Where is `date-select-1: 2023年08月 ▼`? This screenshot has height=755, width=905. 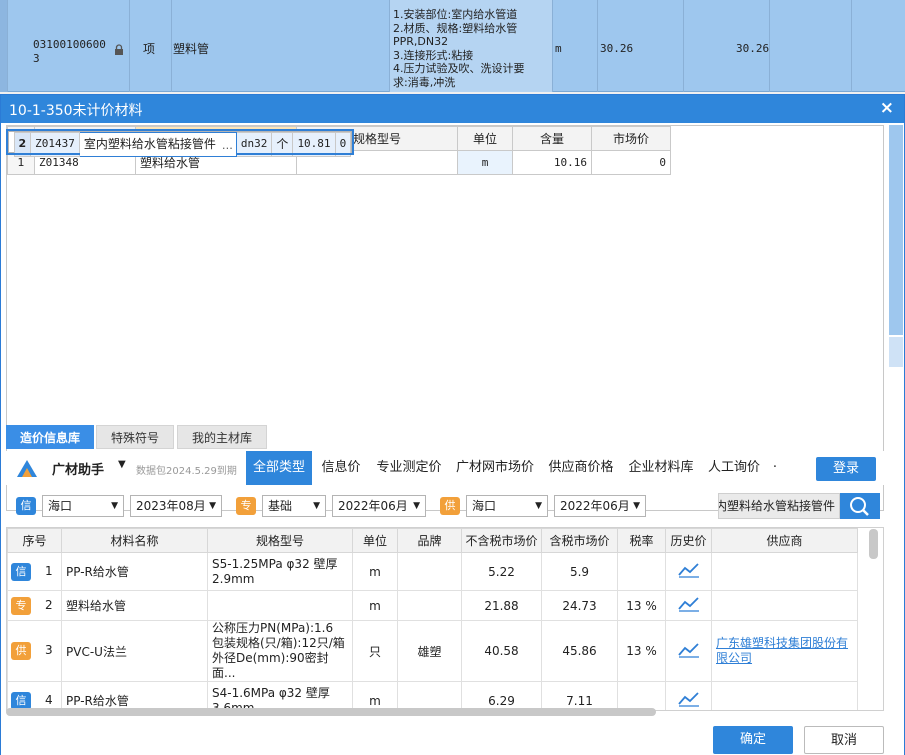
date-select-1: 2023年08月 ▼ is located at coordinates (176, 506).